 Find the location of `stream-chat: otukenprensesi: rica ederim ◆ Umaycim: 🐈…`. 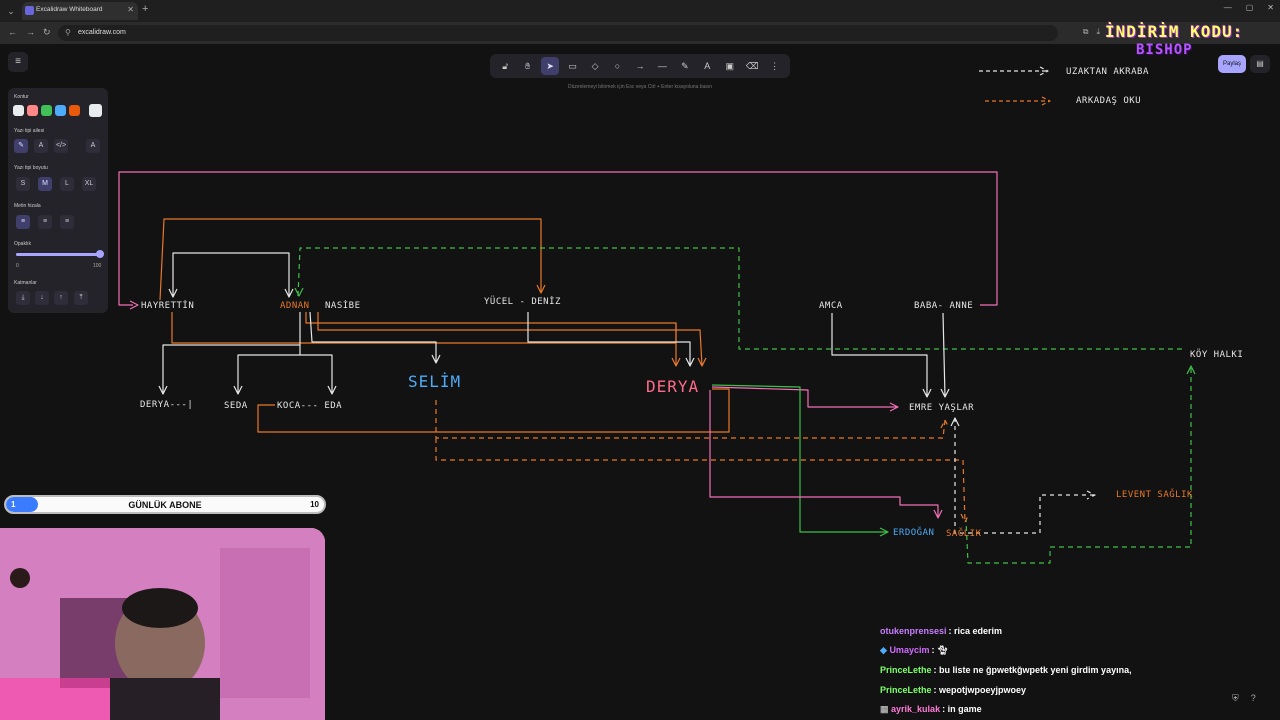

stream-chat: otukenprensesi: rica ederim ◆ Umaycim: 🐈… is located at coordinates (1076, 671).